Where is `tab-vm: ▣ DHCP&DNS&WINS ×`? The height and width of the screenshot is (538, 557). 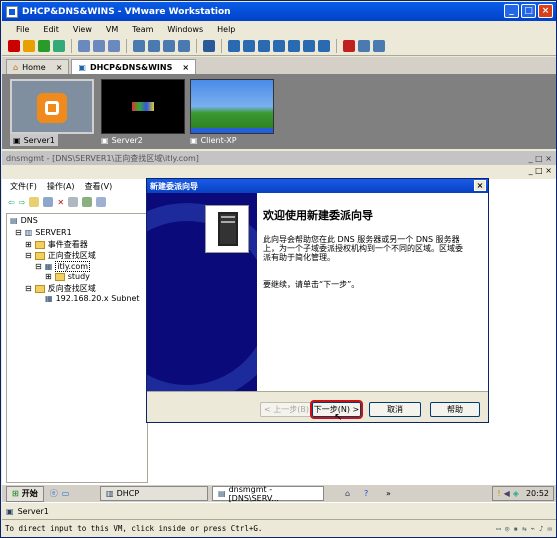 tab-vm: ▣ DHCP&DNS&WINS × is located at coordinates (134, 66).